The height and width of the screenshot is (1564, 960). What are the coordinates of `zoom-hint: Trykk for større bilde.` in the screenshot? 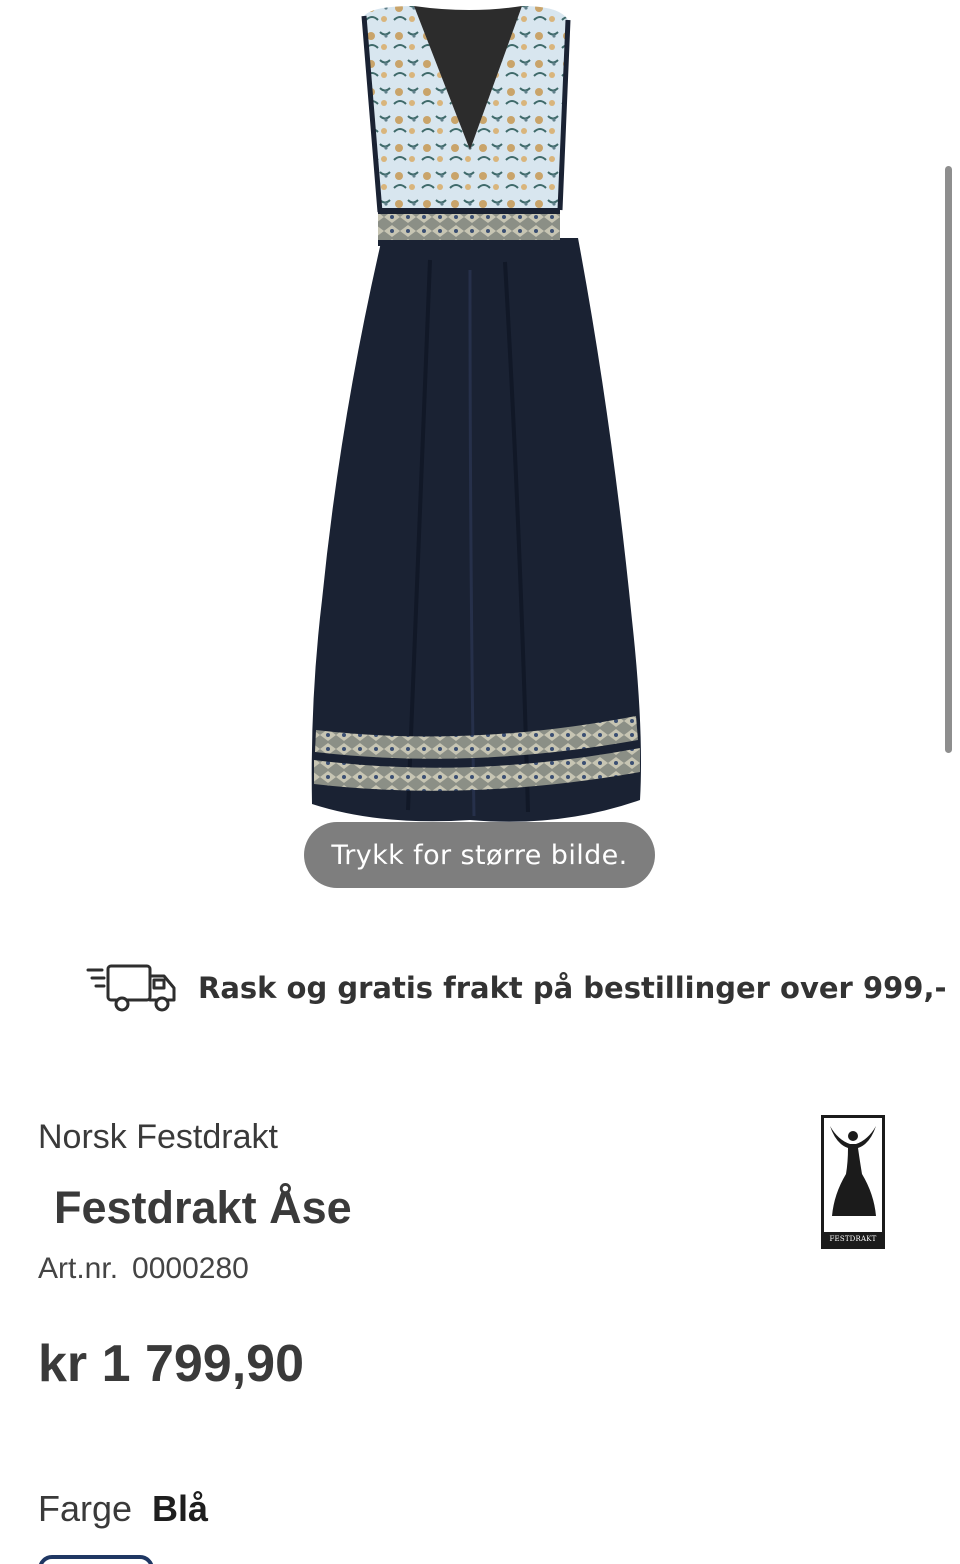 It's located at (479, 855).